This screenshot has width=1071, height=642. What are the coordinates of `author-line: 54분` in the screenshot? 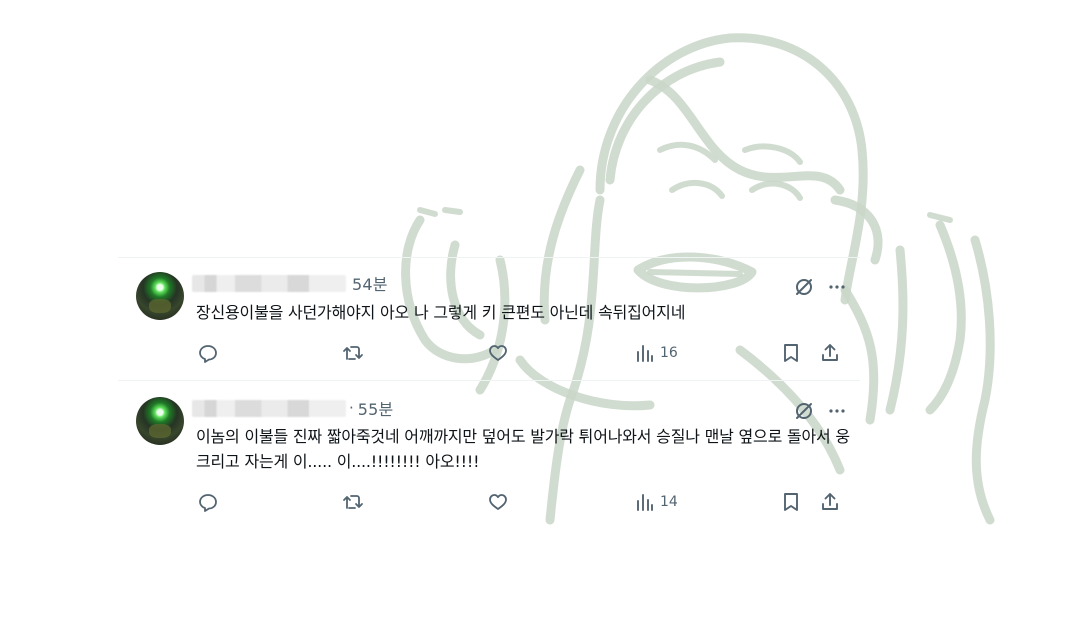 It's located at (290, 283).